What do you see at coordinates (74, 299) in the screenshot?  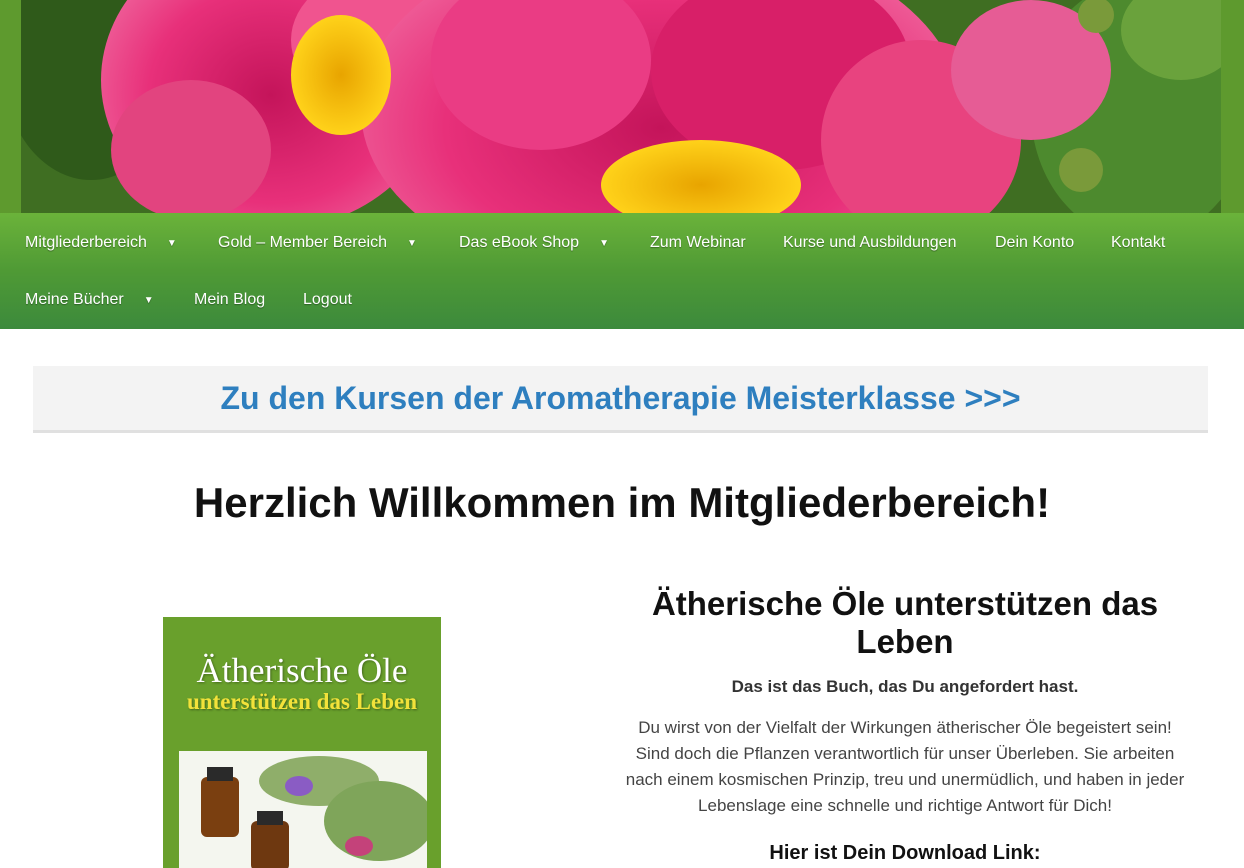 I see `nav-item-label: Meine Bücher` at bounding box center [74, 299].